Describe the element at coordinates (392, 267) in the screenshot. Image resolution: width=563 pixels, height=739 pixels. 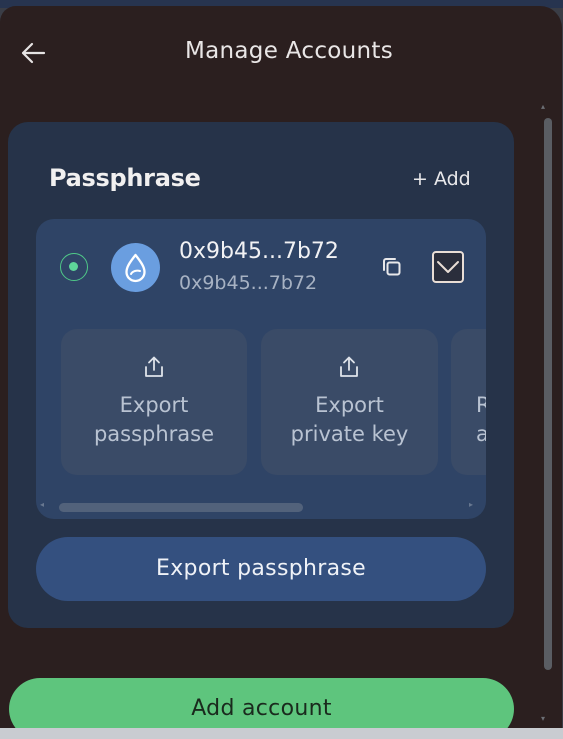
I see `copy-icon` at that location.